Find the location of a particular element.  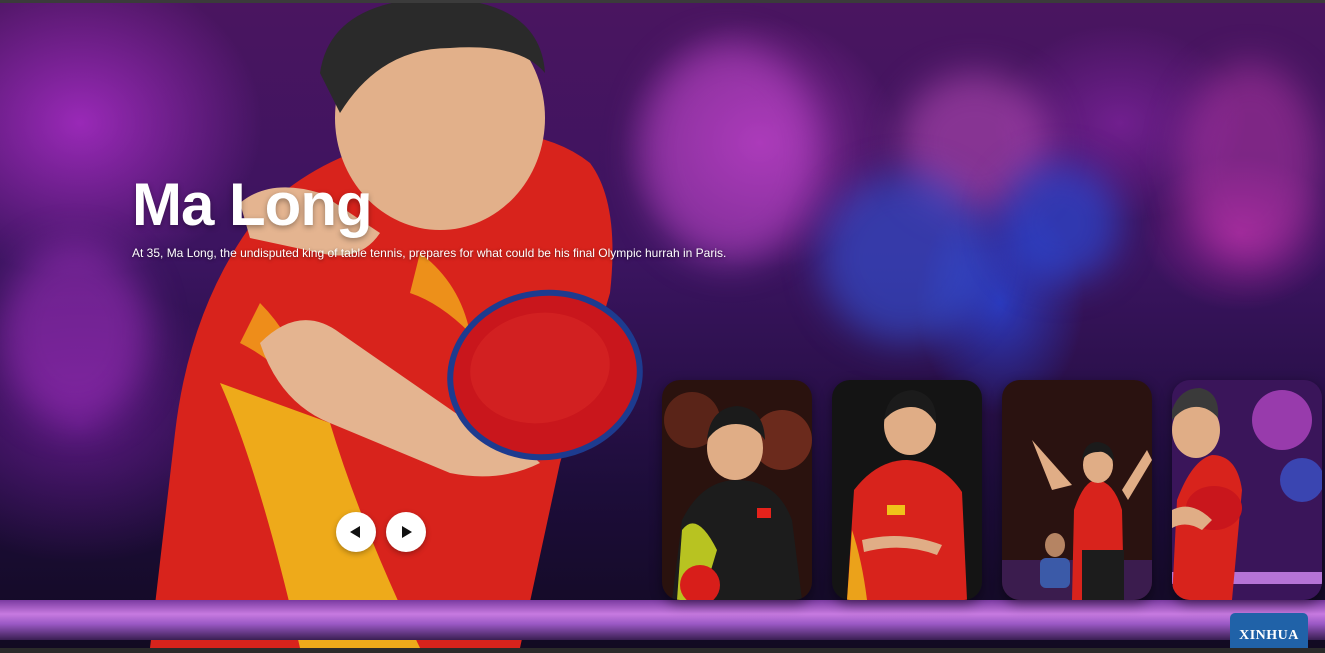

prev-slide-button is located at coordinates (356, 532).